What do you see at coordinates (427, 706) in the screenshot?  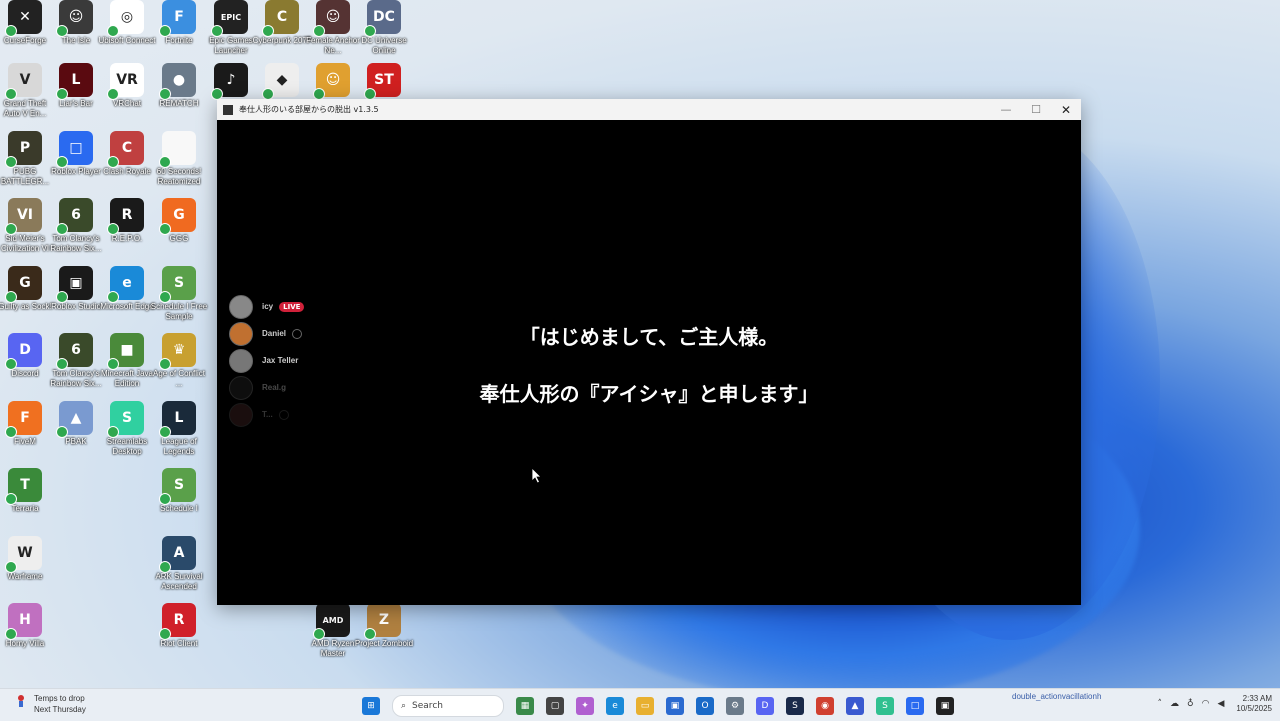 I see `search-placeholder: Search` at bounding box center [427, 706].